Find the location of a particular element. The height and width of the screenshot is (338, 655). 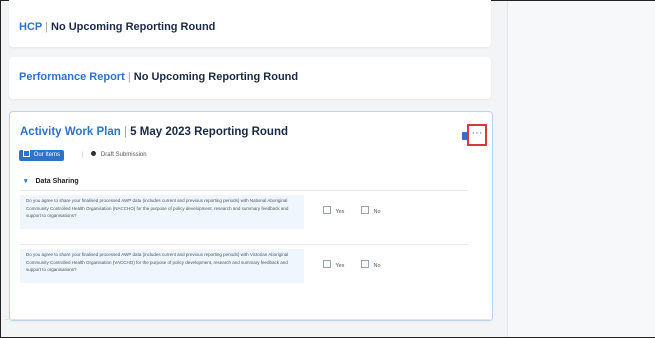

activity-work-plan-title-sub: 5 May 2023 Reporting Round is located at coordinates (209, 132).